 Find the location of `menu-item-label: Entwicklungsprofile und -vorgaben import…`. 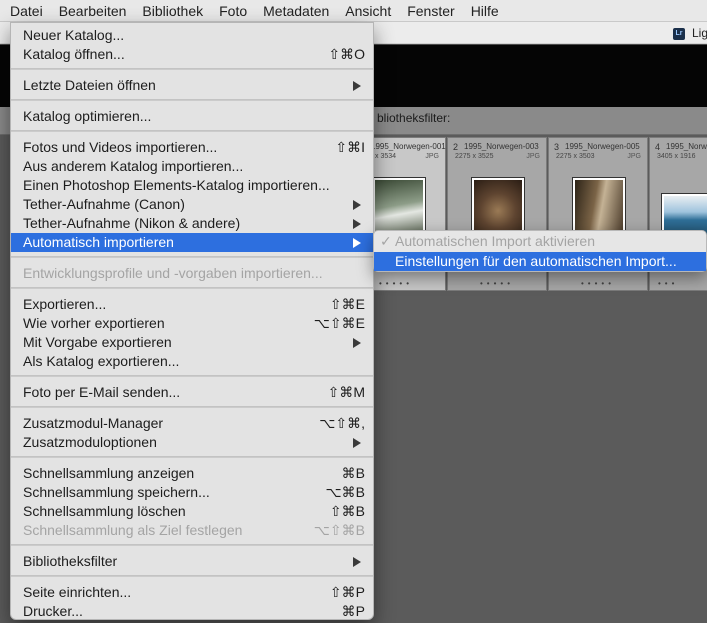

menu-item-label: Entwicklungsprofile und -vorgaben import… is located at coordinates (173, 273).